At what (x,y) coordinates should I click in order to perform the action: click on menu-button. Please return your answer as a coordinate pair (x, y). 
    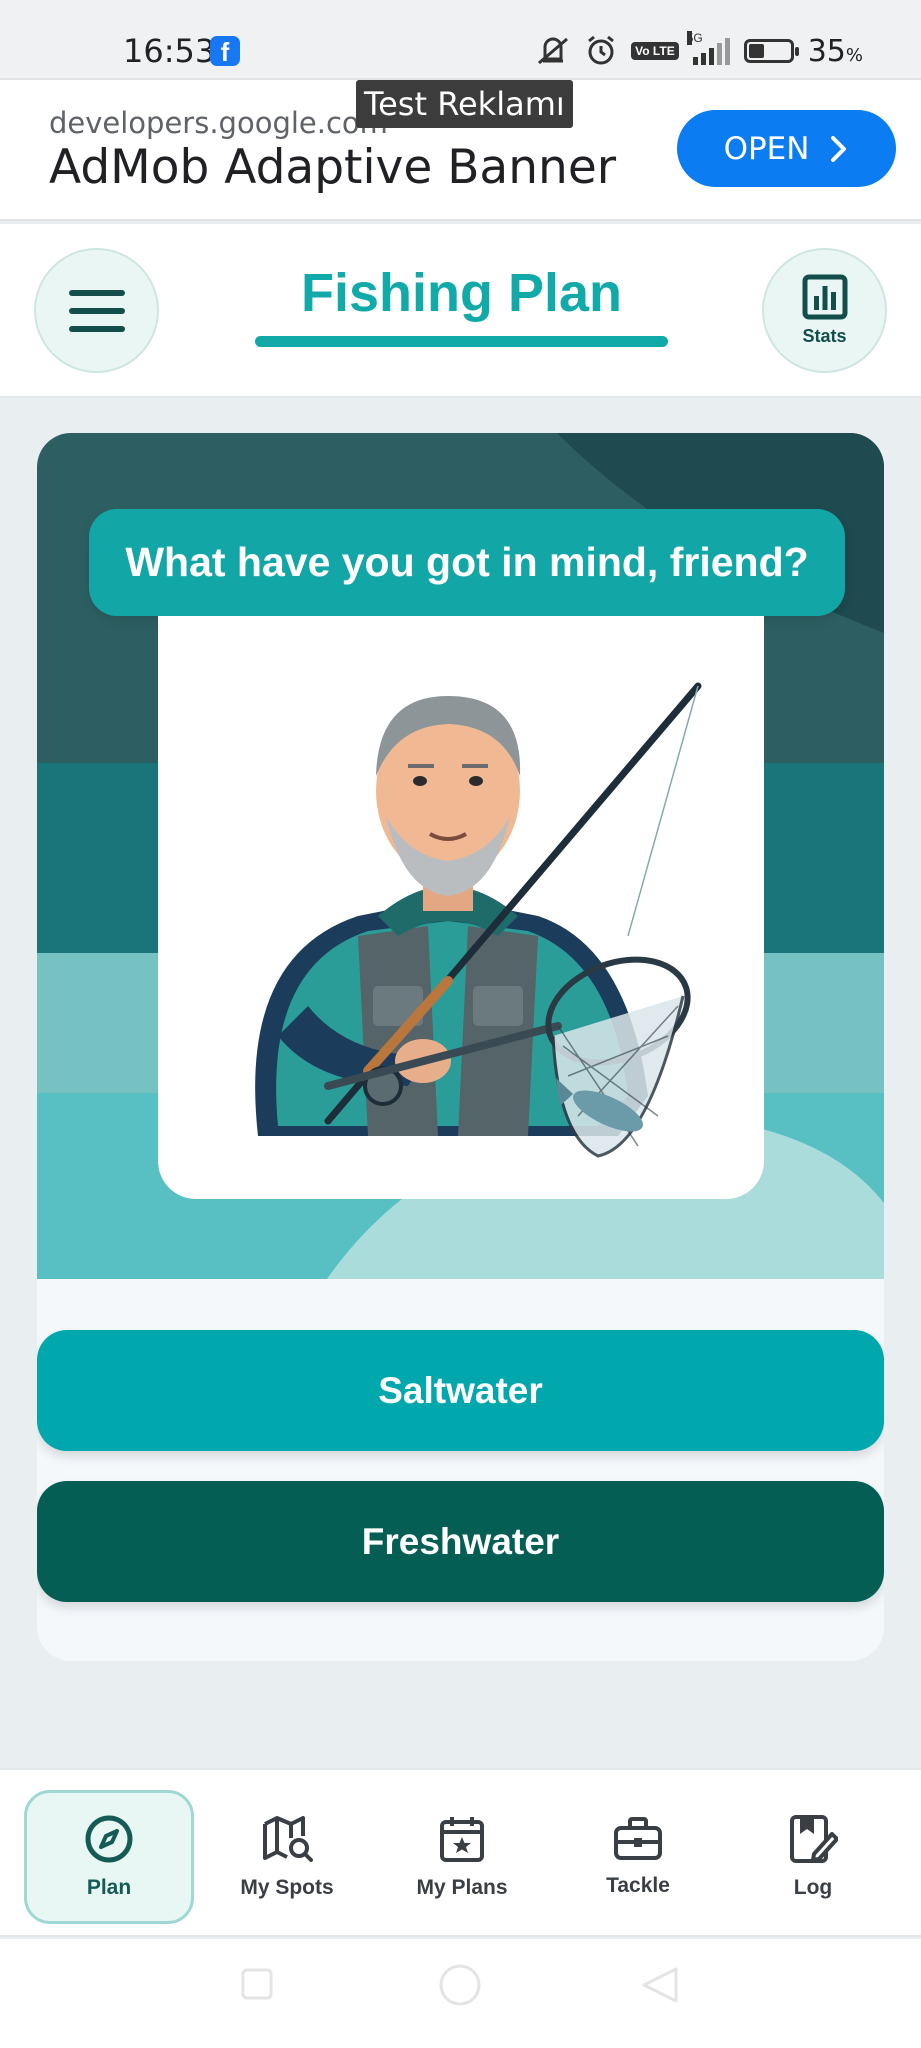
    Looking at the image, I should click on (96, 310).